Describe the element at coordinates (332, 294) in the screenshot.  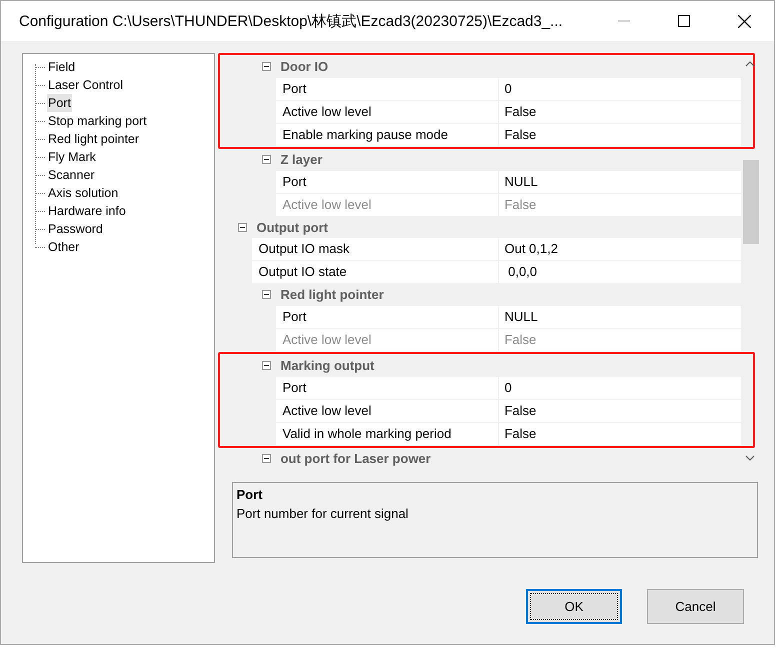
I see `group-header: Red light pointer` at that location.